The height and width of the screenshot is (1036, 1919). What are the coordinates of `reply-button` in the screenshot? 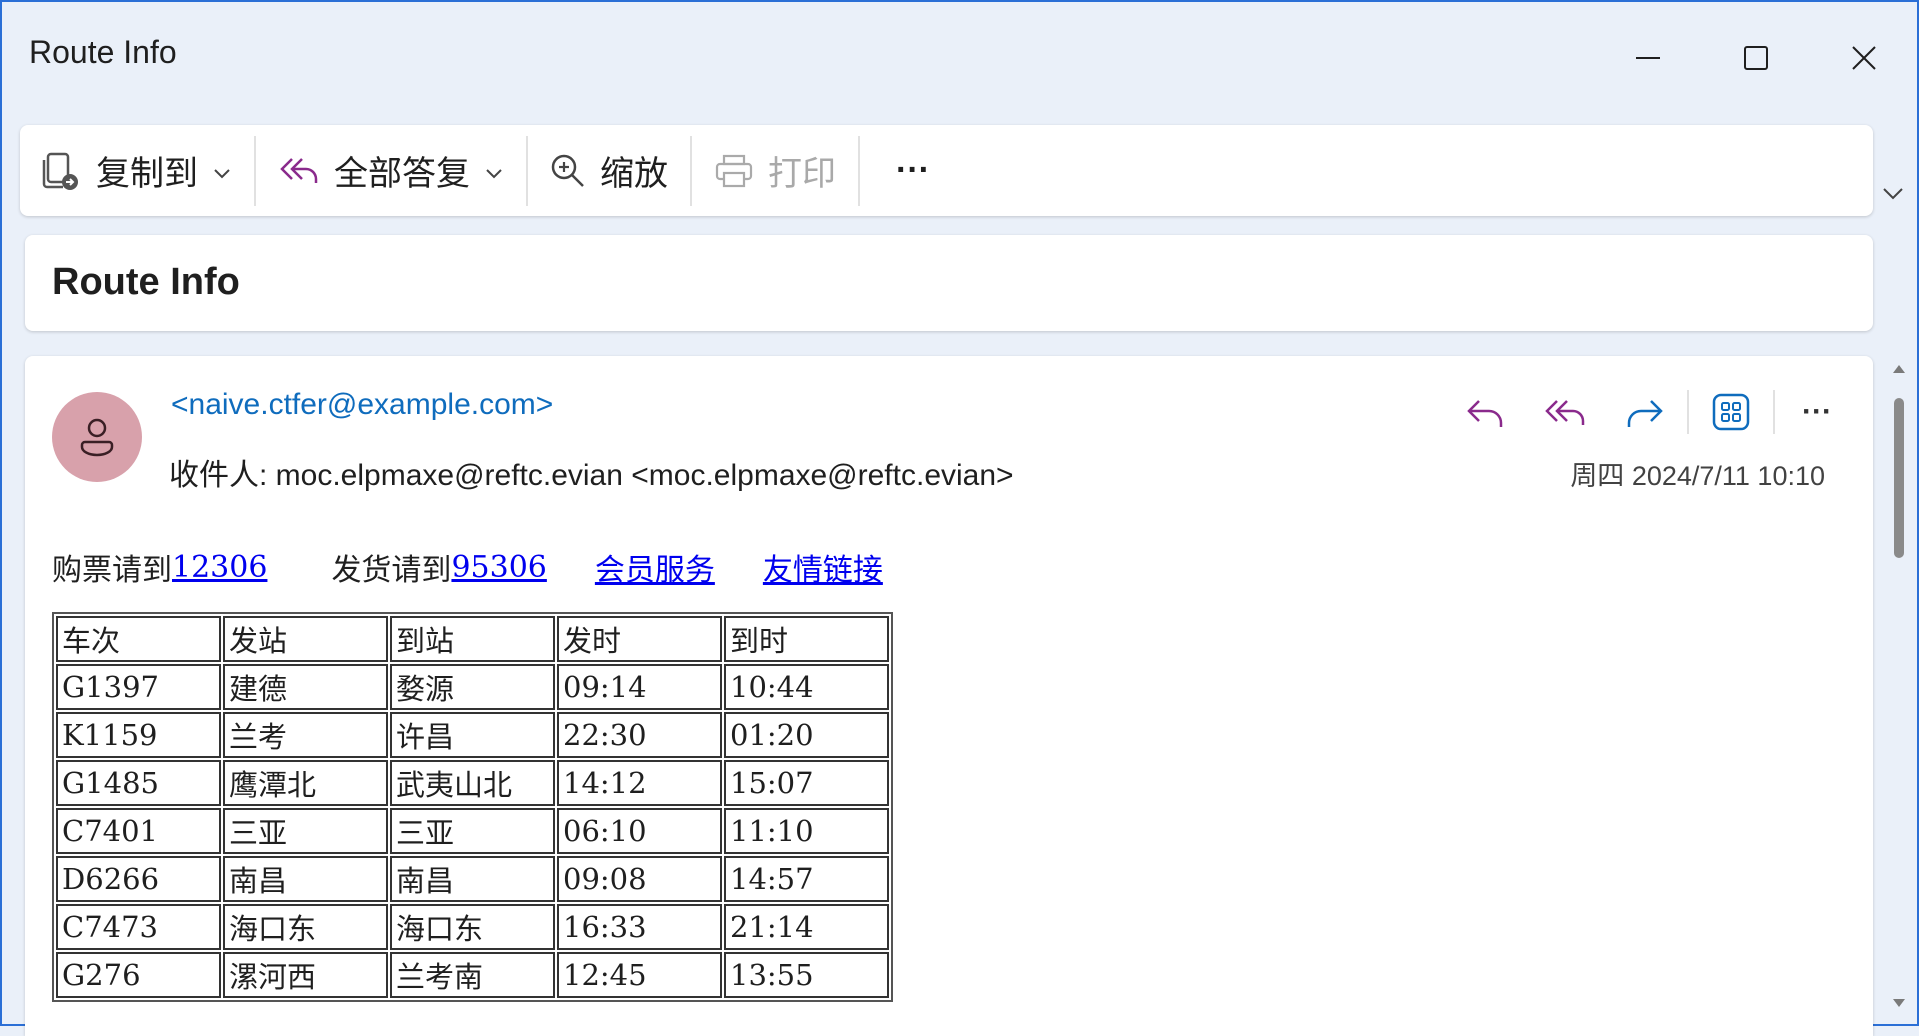 It's located at (1485, 412).